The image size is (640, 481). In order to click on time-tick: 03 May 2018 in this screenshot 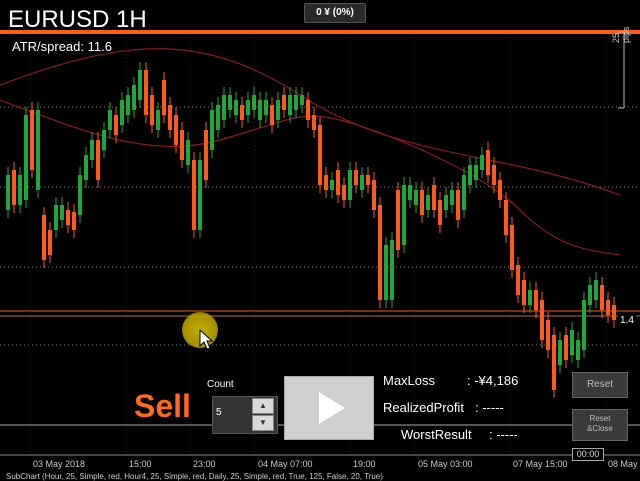, I will do `click(59, 464)`.